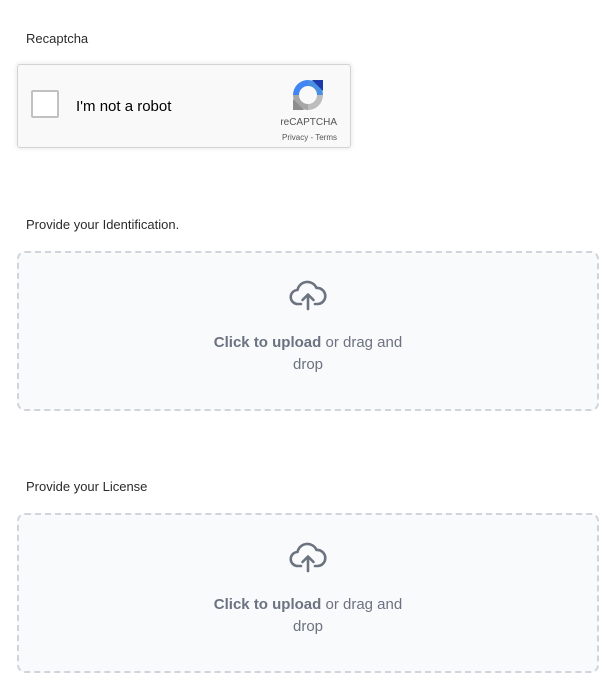 This screenshot has height=698, width=613. Describe the element at coordinates (57, 38) in the screenshot. I see `recaptcha-label: Recaptcha` at that location.